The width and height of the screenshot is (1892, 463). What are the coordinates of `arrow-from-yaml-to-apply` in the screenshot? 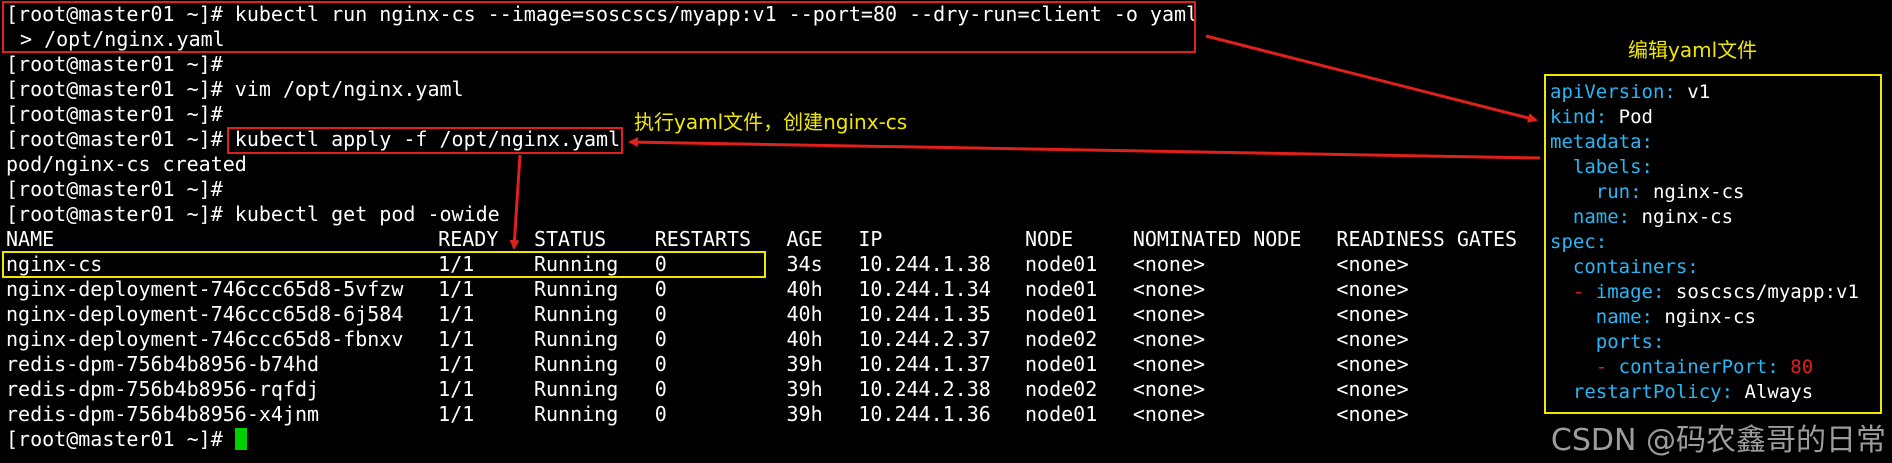 It's located at (1084, 148).